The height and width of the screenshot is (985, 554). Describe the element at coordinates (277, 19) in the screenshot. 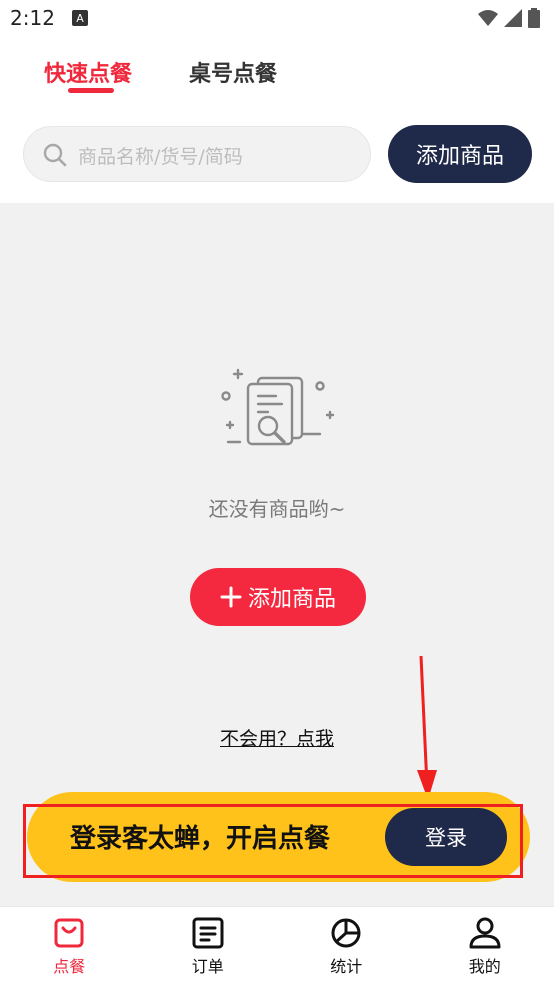

I see `status-bar: 2:12 A` at that location.